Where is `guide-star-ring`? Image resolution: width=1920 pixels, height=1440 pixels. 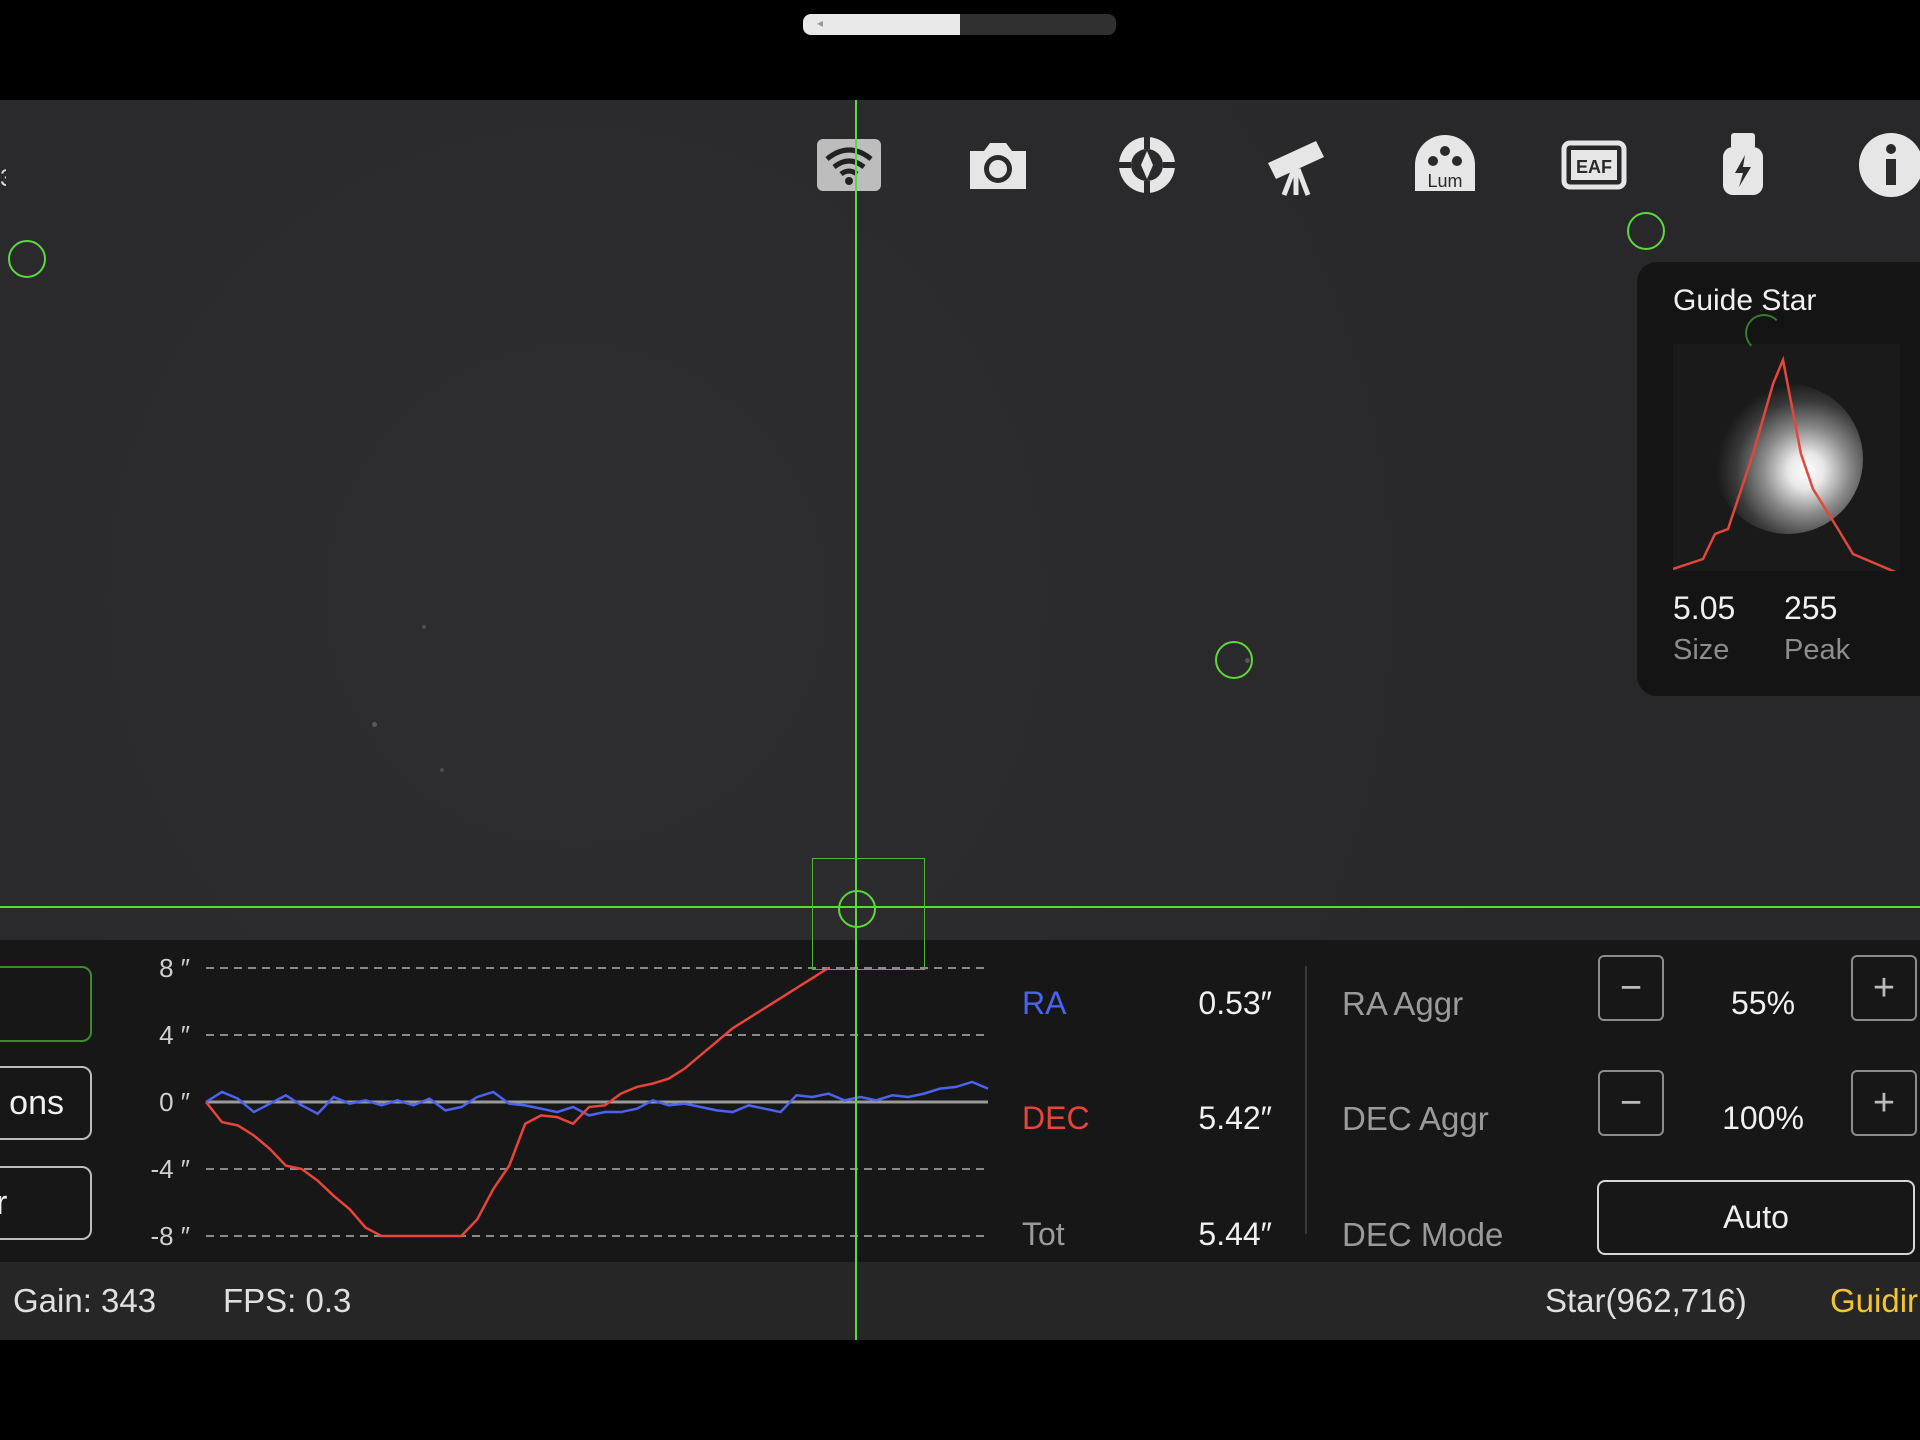 guide-star-ring is located at coordinates (1764, 333).